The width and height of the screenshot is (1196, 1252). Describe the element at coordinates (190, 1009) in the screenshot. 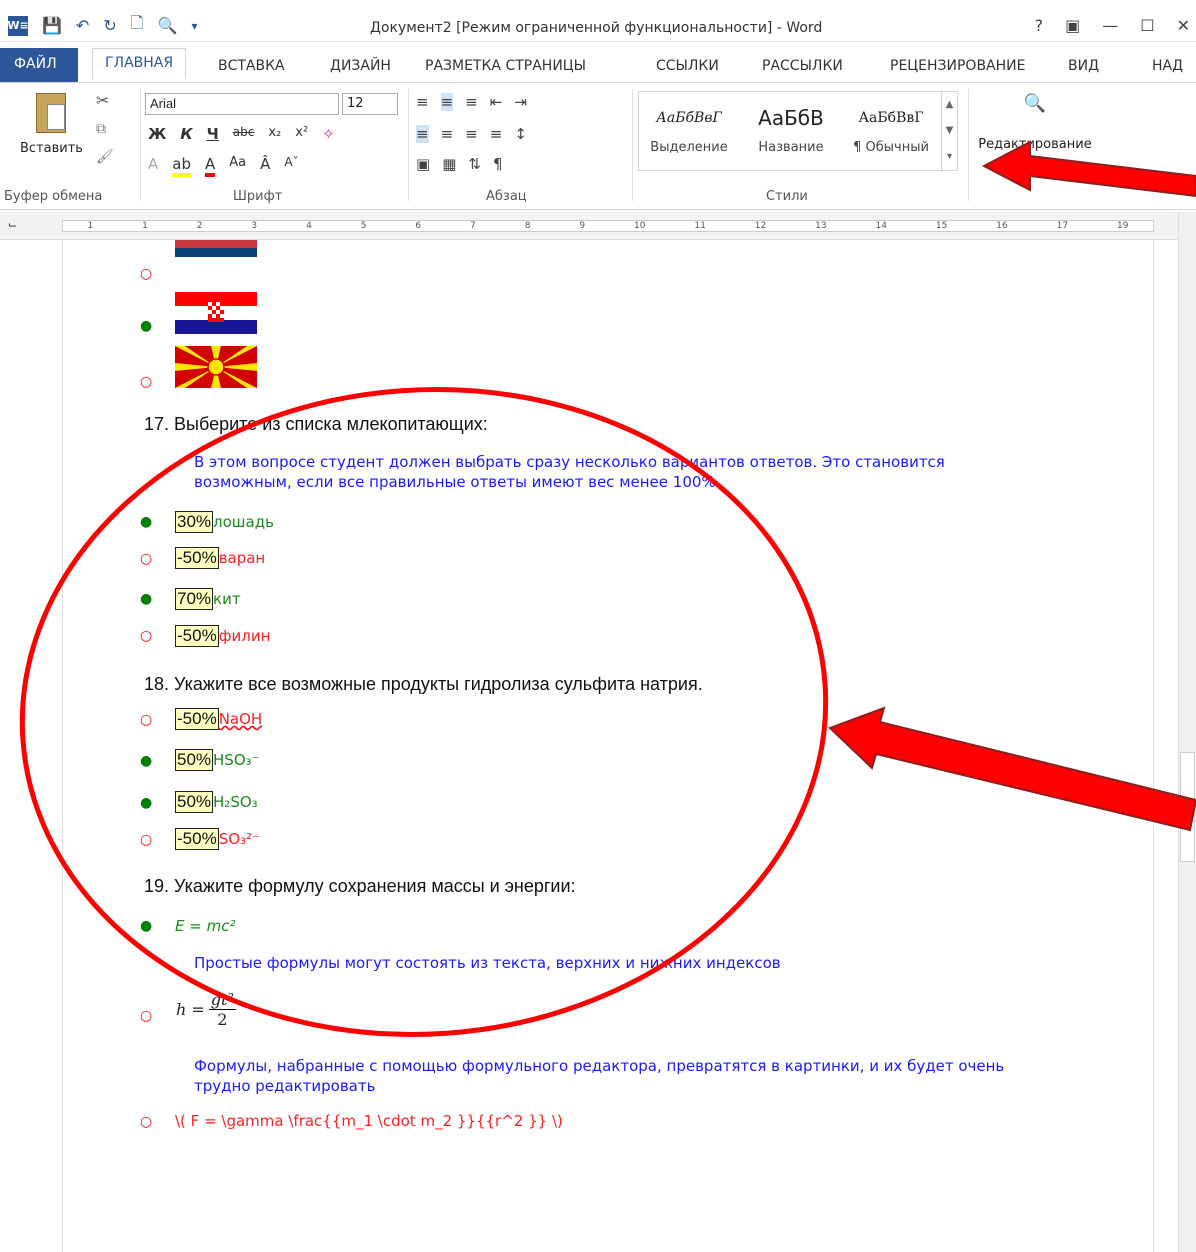

I see `formula-lhs: h =` at that location.